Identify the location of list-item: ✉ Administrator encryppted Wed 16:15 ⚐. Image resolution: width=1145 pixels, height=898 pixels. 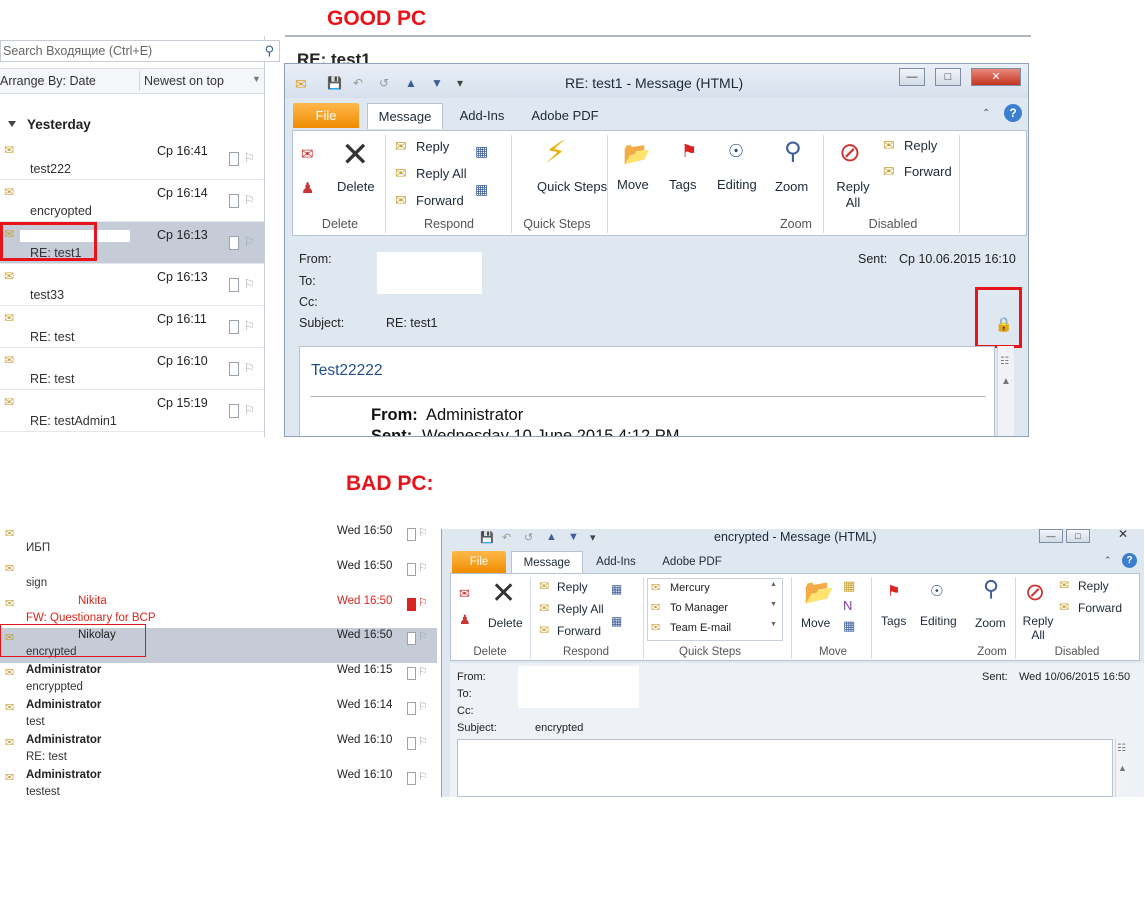
(218, 680).